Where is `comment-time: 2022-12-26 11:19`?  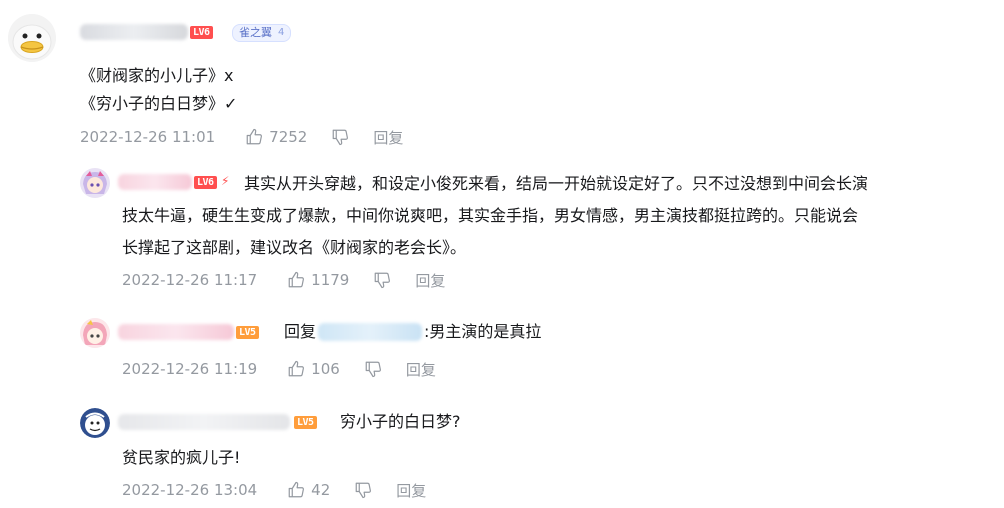 comment-time: 2022-12-26 11:19 is located at coordinates (190, 369).